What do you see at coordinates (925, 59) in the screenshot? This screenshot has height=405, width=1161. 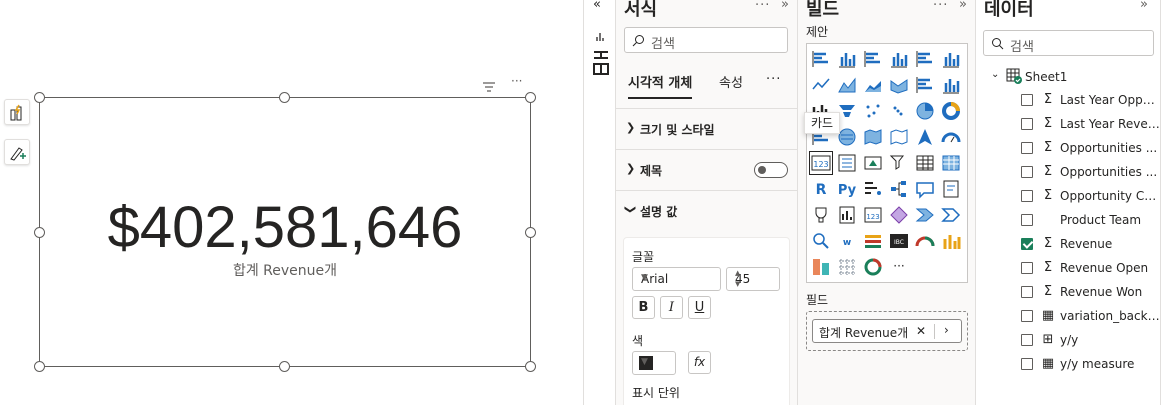 I see `100-bar-icon` at bounding box center [925, 59].